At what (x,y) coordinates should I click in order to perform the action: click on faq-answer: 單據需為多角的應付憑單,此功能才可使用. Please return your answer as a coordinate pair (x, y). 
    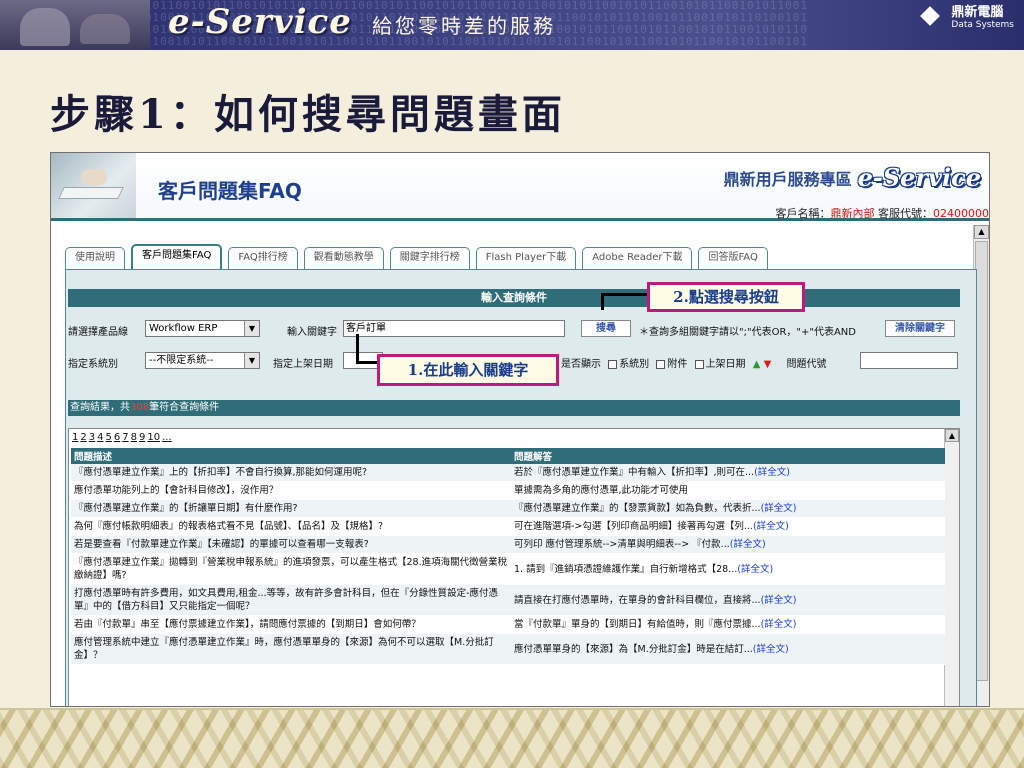
    Looking at the image, I should click on (728, 490).